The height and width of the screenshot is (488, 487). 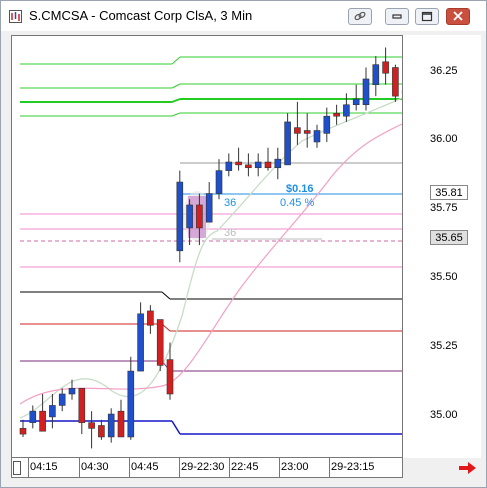 I want to click on price-tick: 36.00, so click(x=444, y=139).